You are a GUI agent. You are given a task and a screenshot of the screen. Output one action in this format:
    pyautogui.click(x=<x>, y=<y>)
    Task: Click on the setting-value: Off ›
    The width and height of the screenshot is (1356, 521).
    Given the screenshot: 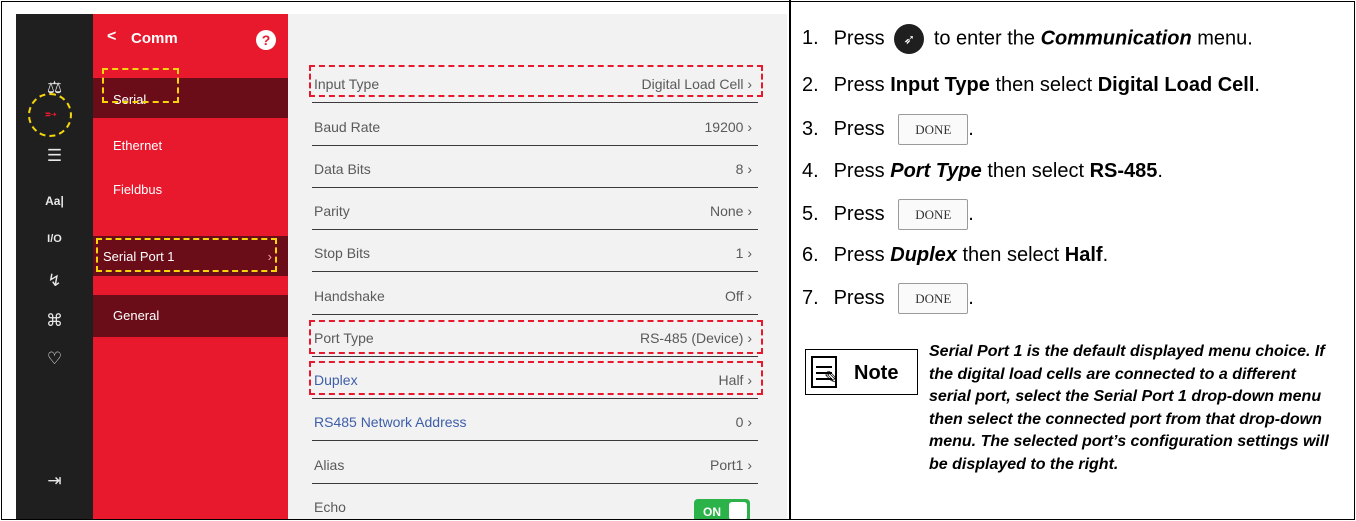 What is the action you would take?
    pyautogui.click(x=738, y=296)
    